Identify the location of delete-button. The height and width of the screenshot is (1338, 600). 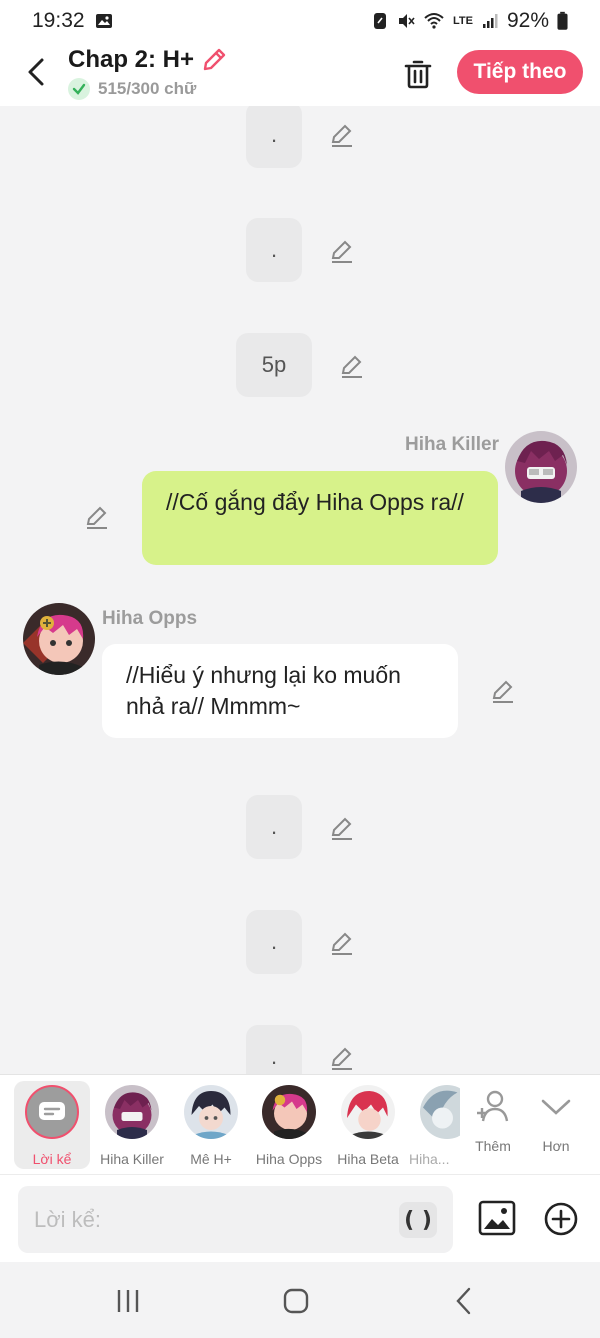
(418, 74).